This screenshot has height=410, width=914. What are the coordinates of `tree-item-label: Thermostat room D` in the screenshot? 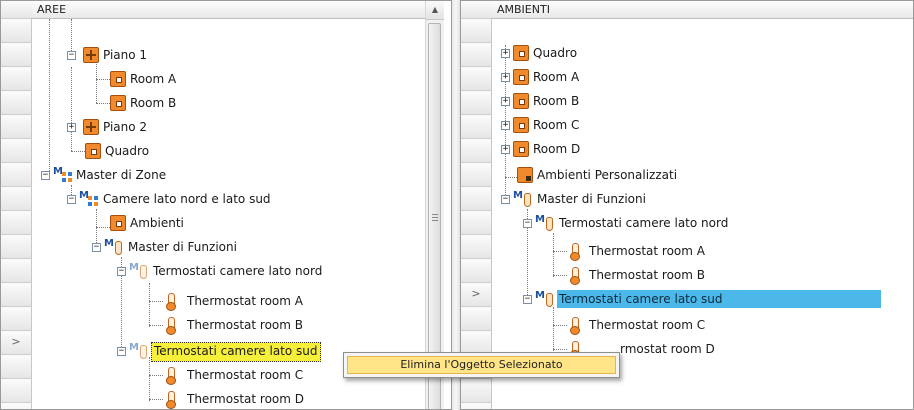 It's located at (245, 399).